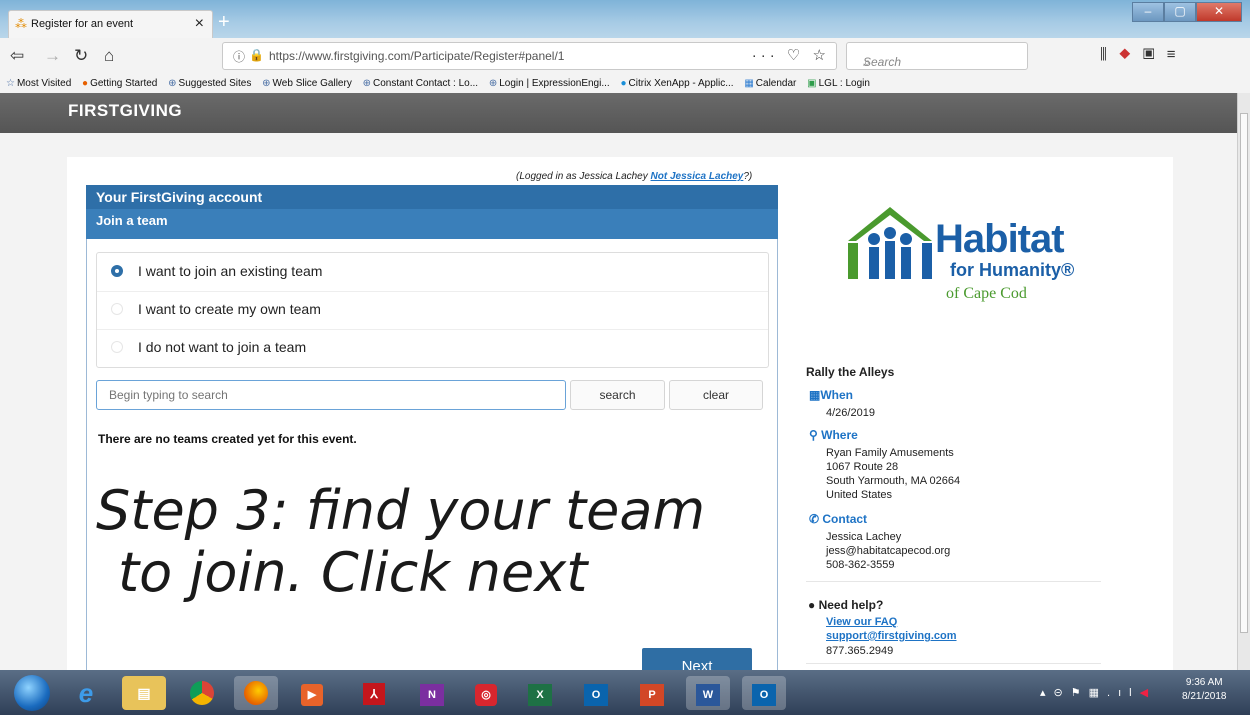 The width and height of the screenshot is (1250, 717). I want to click on not-user-link: Not Jessica Lachey, so click(697, 176).